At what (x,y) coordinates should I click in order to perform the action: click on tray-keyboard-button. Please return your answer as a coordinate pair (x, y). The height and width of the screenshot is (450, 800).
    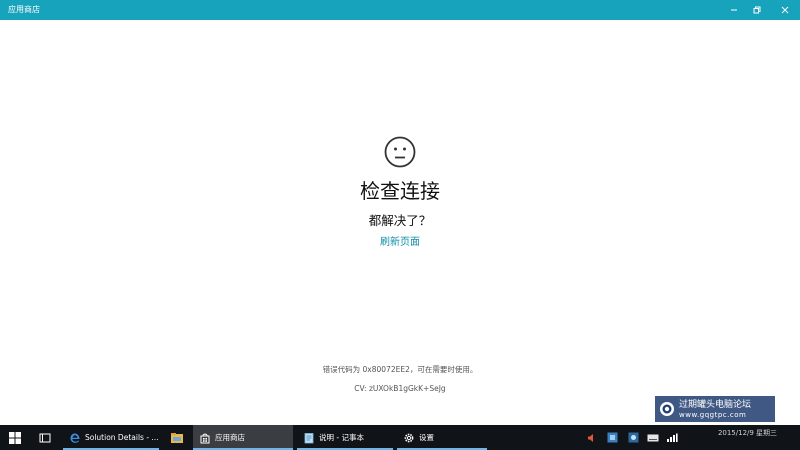
    Looking at the image, I should click on (653, 437).